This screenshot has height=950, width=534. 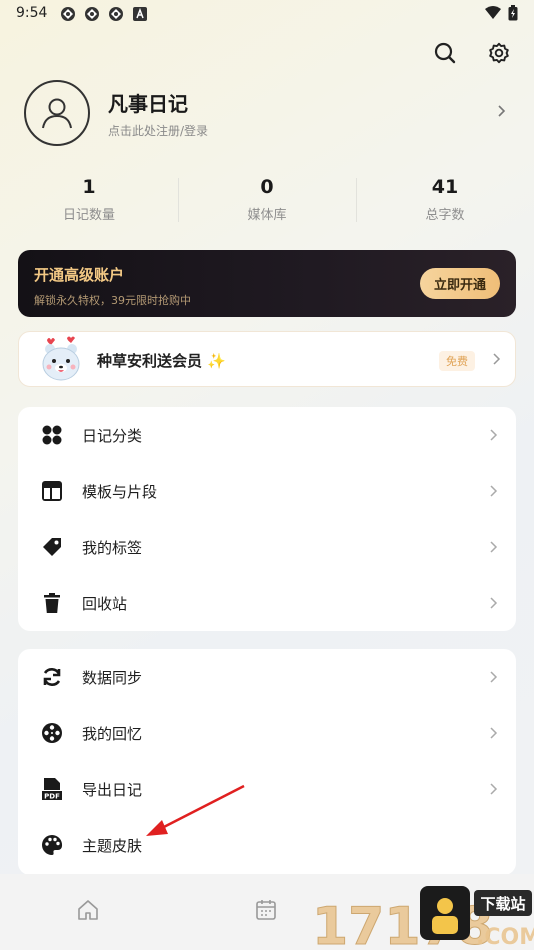 I want to click on svg-text: PDF, so click(x=52, y=797).